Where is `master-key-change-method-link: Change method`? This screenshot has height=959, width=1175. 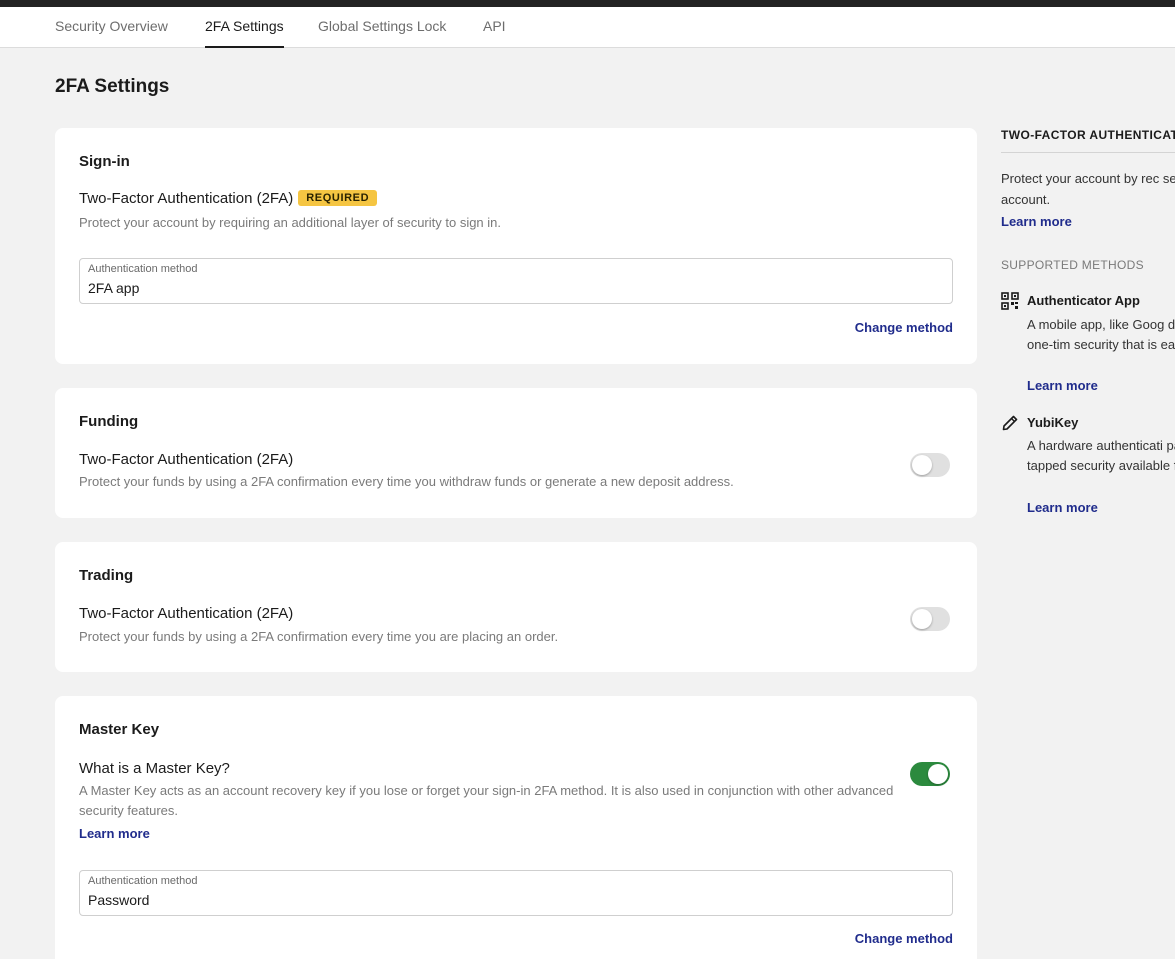
master-key-change-method-link: Change method is located at coordinates (904, 938).